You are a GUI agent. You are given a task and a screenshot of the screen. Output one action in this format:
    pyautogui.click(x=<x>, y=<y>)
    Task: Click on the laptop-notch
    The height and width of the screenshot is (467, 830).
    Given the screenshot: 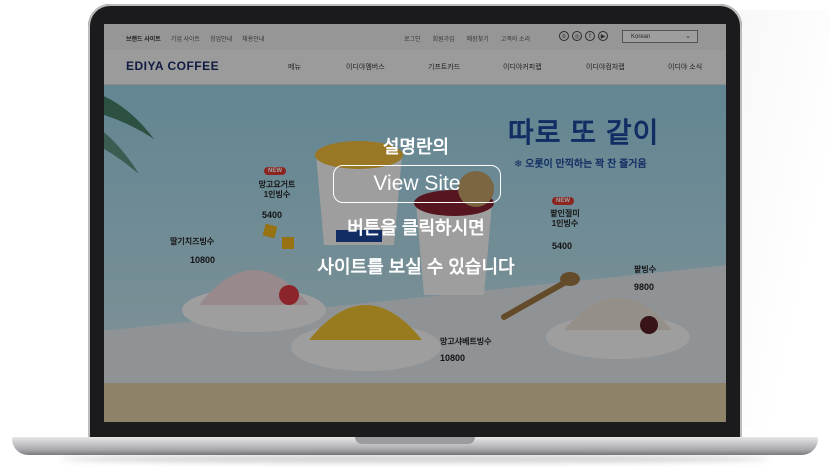 What is the action you would take?
    pyautogui.click(x=415, y=440)
    